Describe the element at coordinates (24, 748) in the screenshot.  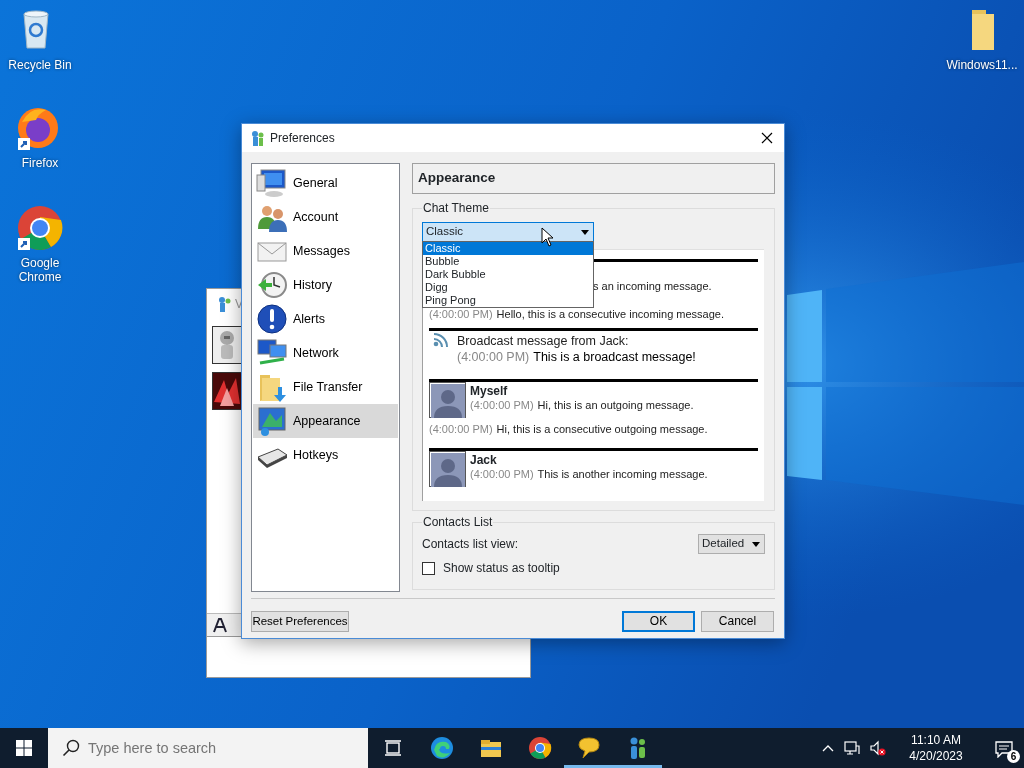
I see `windows-icon` at that location.